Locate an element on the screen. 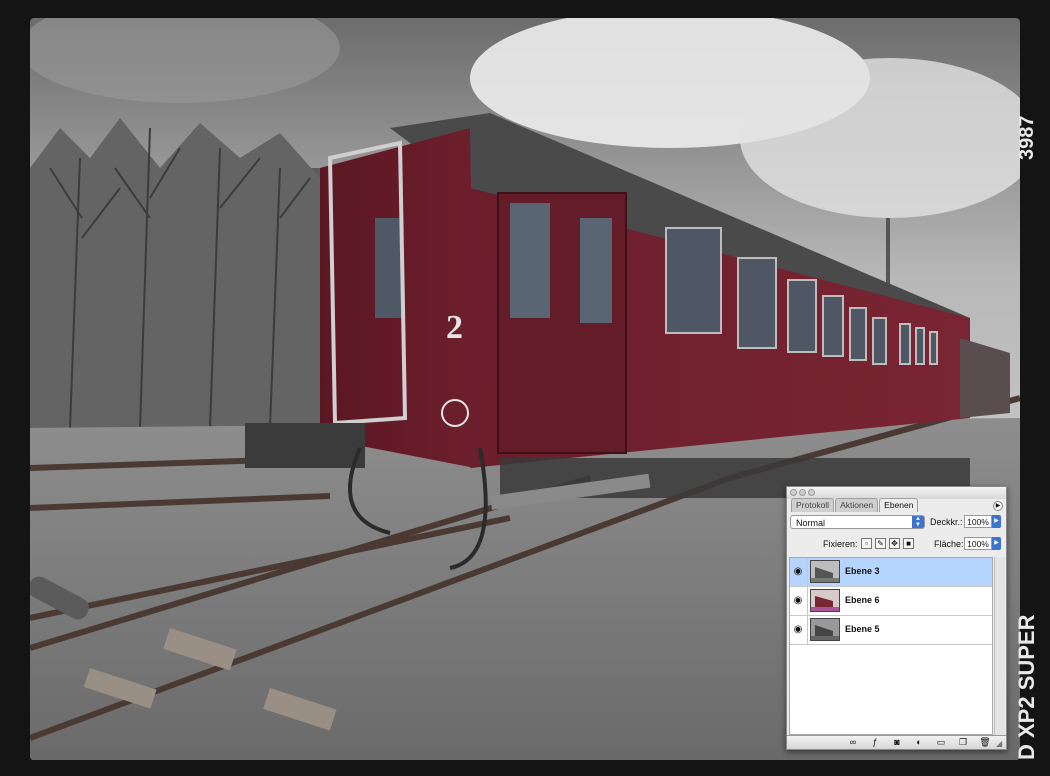  lock-transparency-icon: ▫ is located at coordinates (866, 543).